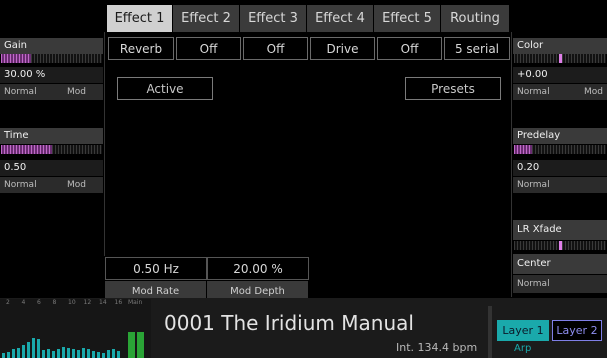 The width and height of the screenshot is (607, 358). What do you see at coordinates (118, 302) in the screenshot?
I see `meter-number-16: 16` at bounding box center [118, 302].